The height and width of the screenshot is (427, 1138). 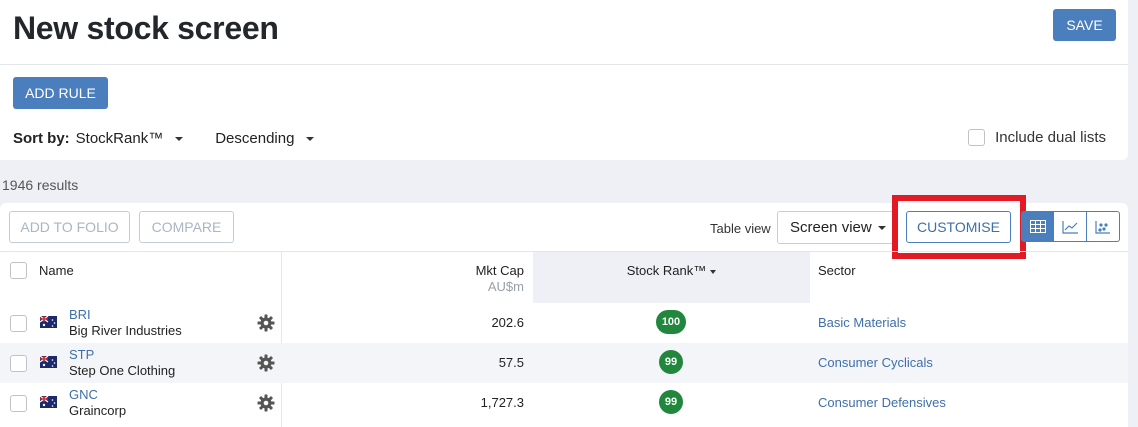 I want to click on sort-direction-value: Descending, so click(x=255, y=138).